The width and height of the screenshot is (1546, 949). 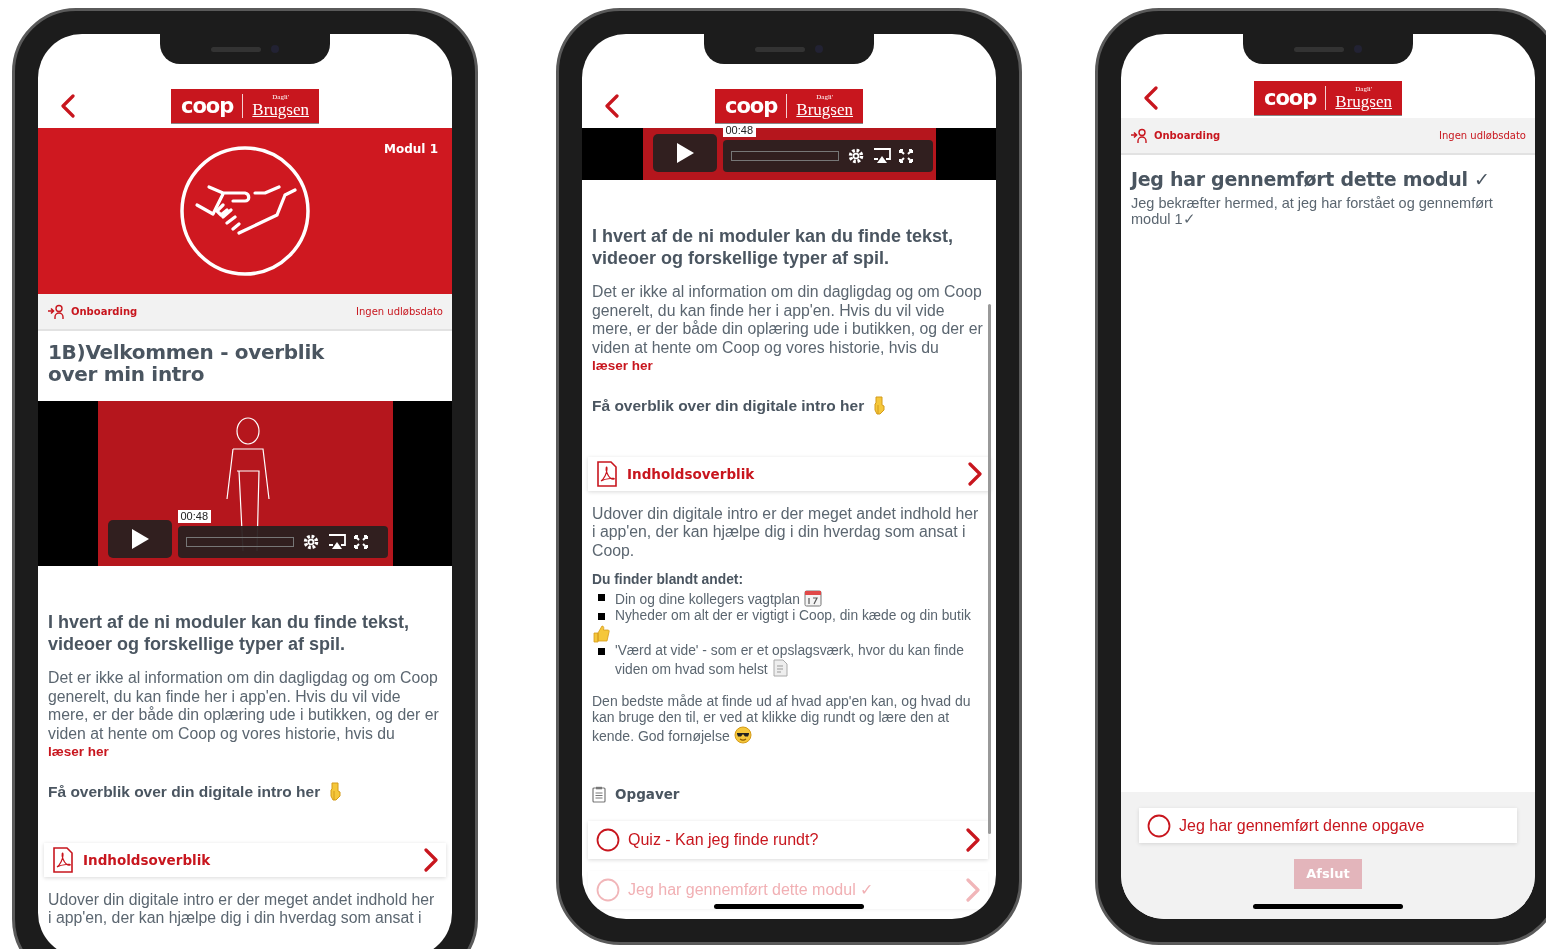 What do you see at coordinates (245, 483) in the screenshot?
I see `video-player: 00:48` at bounding box center [245, 483].